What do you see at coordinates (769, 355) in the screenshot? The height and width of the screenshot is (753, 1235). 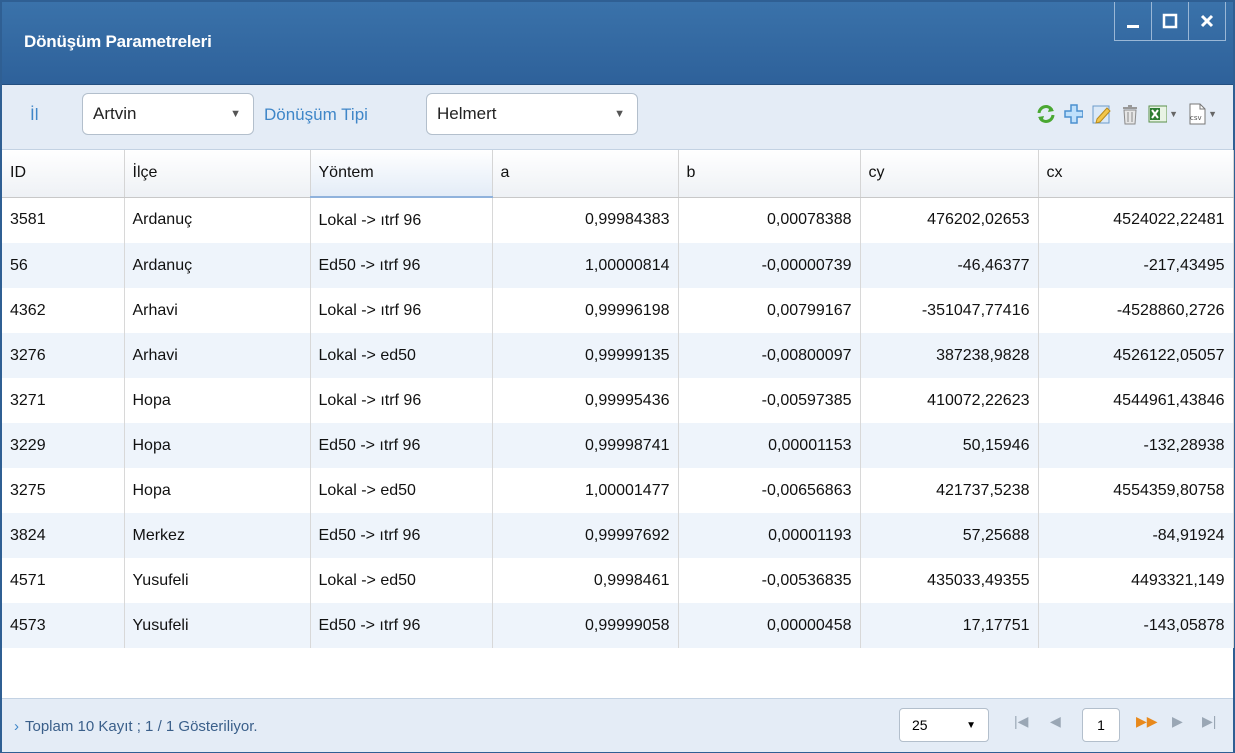 I see `cell-b: -0,00800097` at bounding box center [769, 355].